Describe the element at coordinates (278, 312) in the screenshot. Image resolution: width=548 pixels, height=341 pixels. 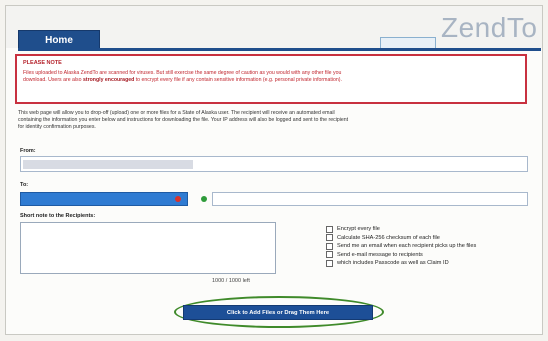
I see `add-files-button: Click to Add Files or Drag Them Here` at that location.